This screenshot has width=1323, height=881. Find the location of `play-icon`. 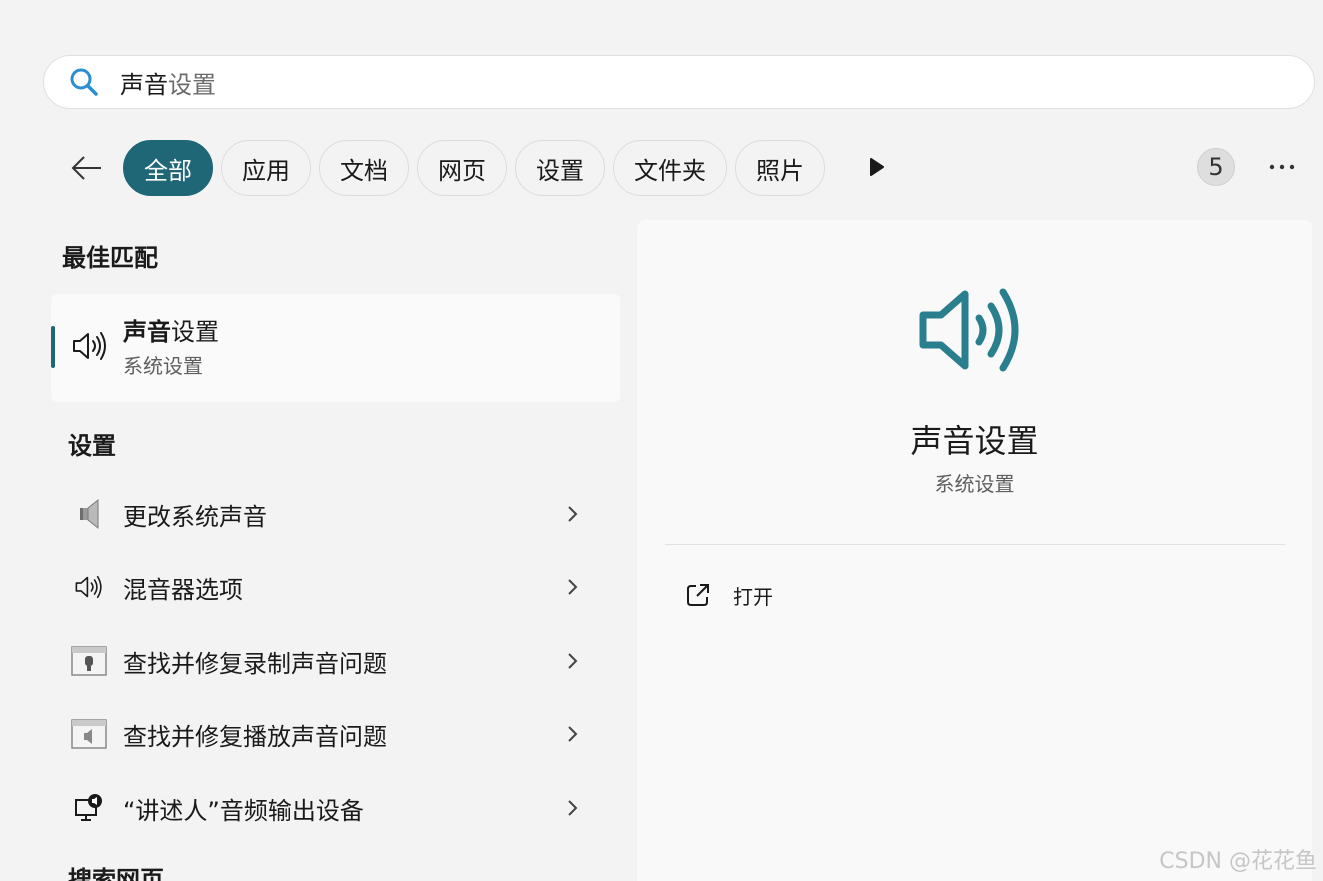

play-icon is located at coordinates (877, 167).